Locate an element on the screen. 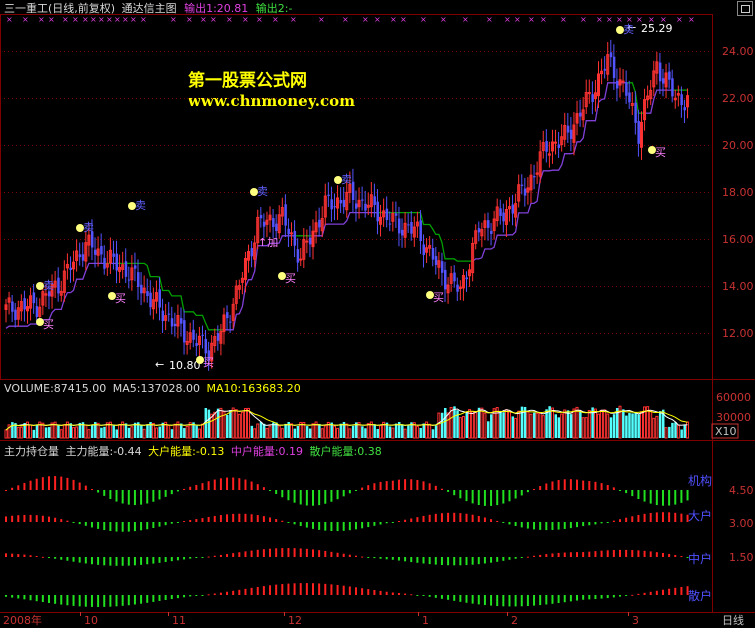 The width and height of the screenshot is (755, 628). date-label: 1 is located at coordinates (425, 620).